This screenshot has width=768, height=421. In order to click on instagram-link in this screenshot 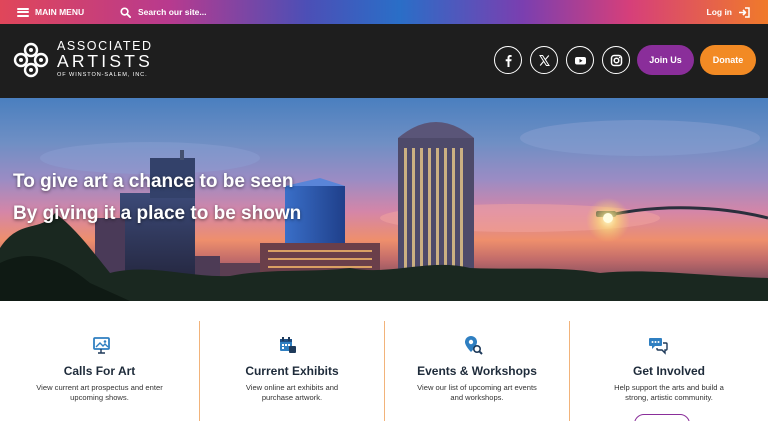, I will do `click(616, 60)`.